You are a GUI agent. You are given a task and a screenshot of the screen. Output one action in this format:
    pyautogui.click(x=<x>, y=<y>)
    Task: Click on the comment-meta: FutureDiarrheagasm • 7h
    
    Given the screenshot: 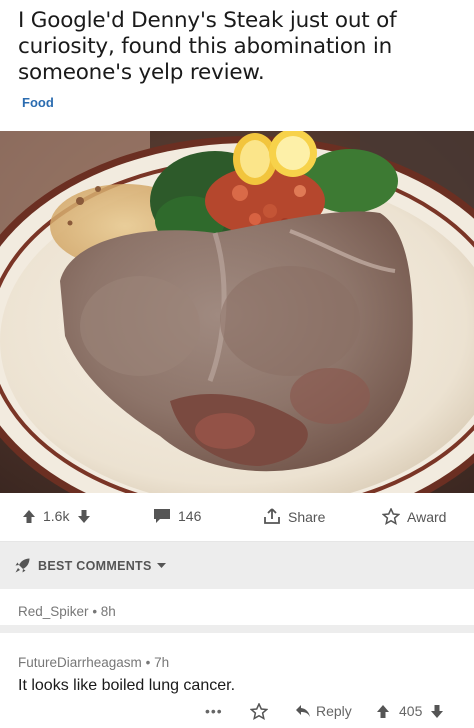 What is the action you would take?
    pyautogui.click(x=93, y=662)
    